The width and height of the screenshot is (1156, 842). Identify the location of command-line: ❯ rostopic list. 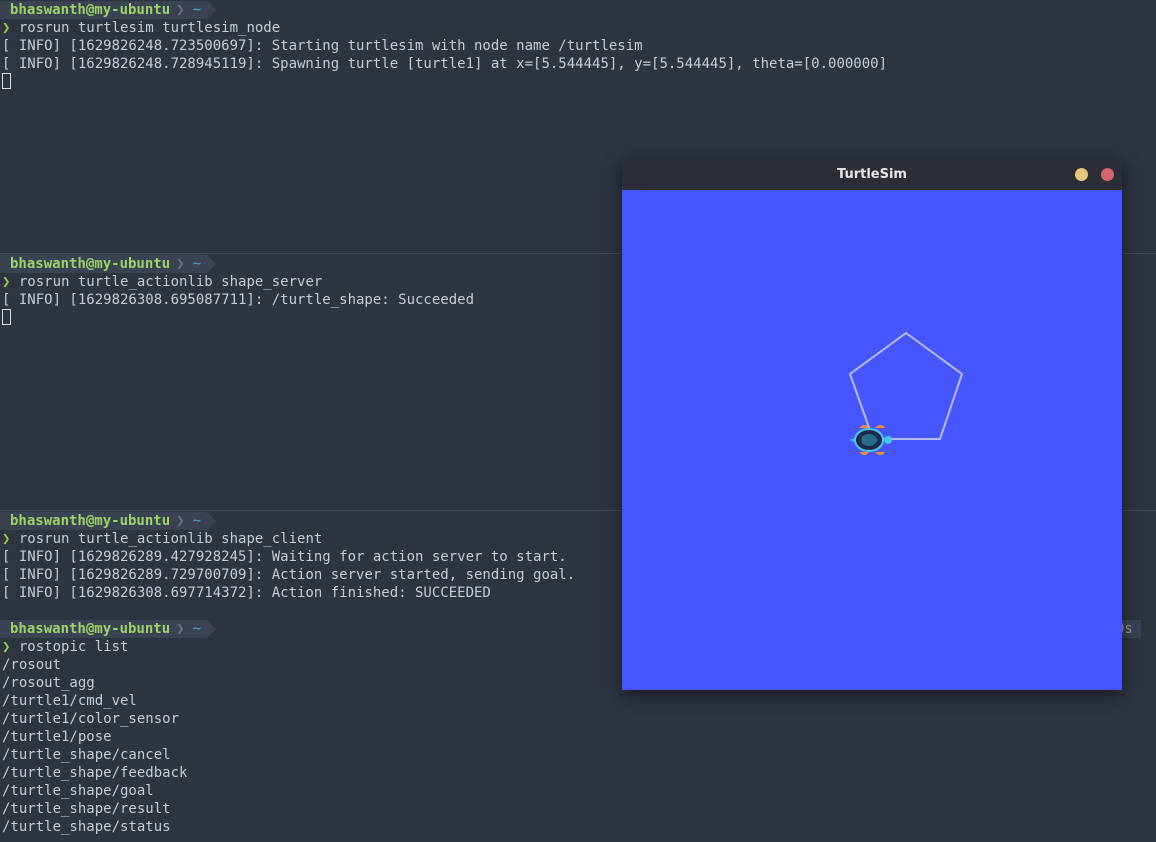
(65, 647).